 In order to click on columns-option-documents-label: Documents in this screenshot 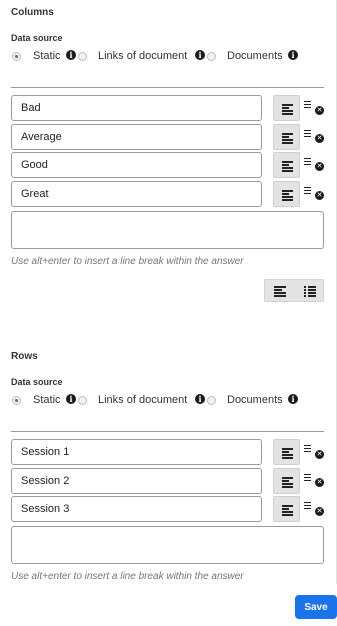, I will do `click(255, 56)`.